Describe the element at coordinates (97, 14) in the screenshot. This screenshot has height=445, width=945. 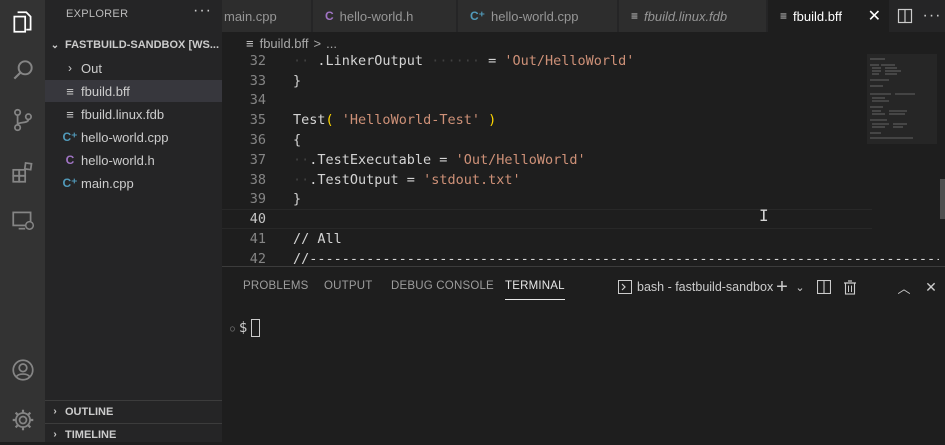
I see `explorer-title: EXPLORER` at that location.